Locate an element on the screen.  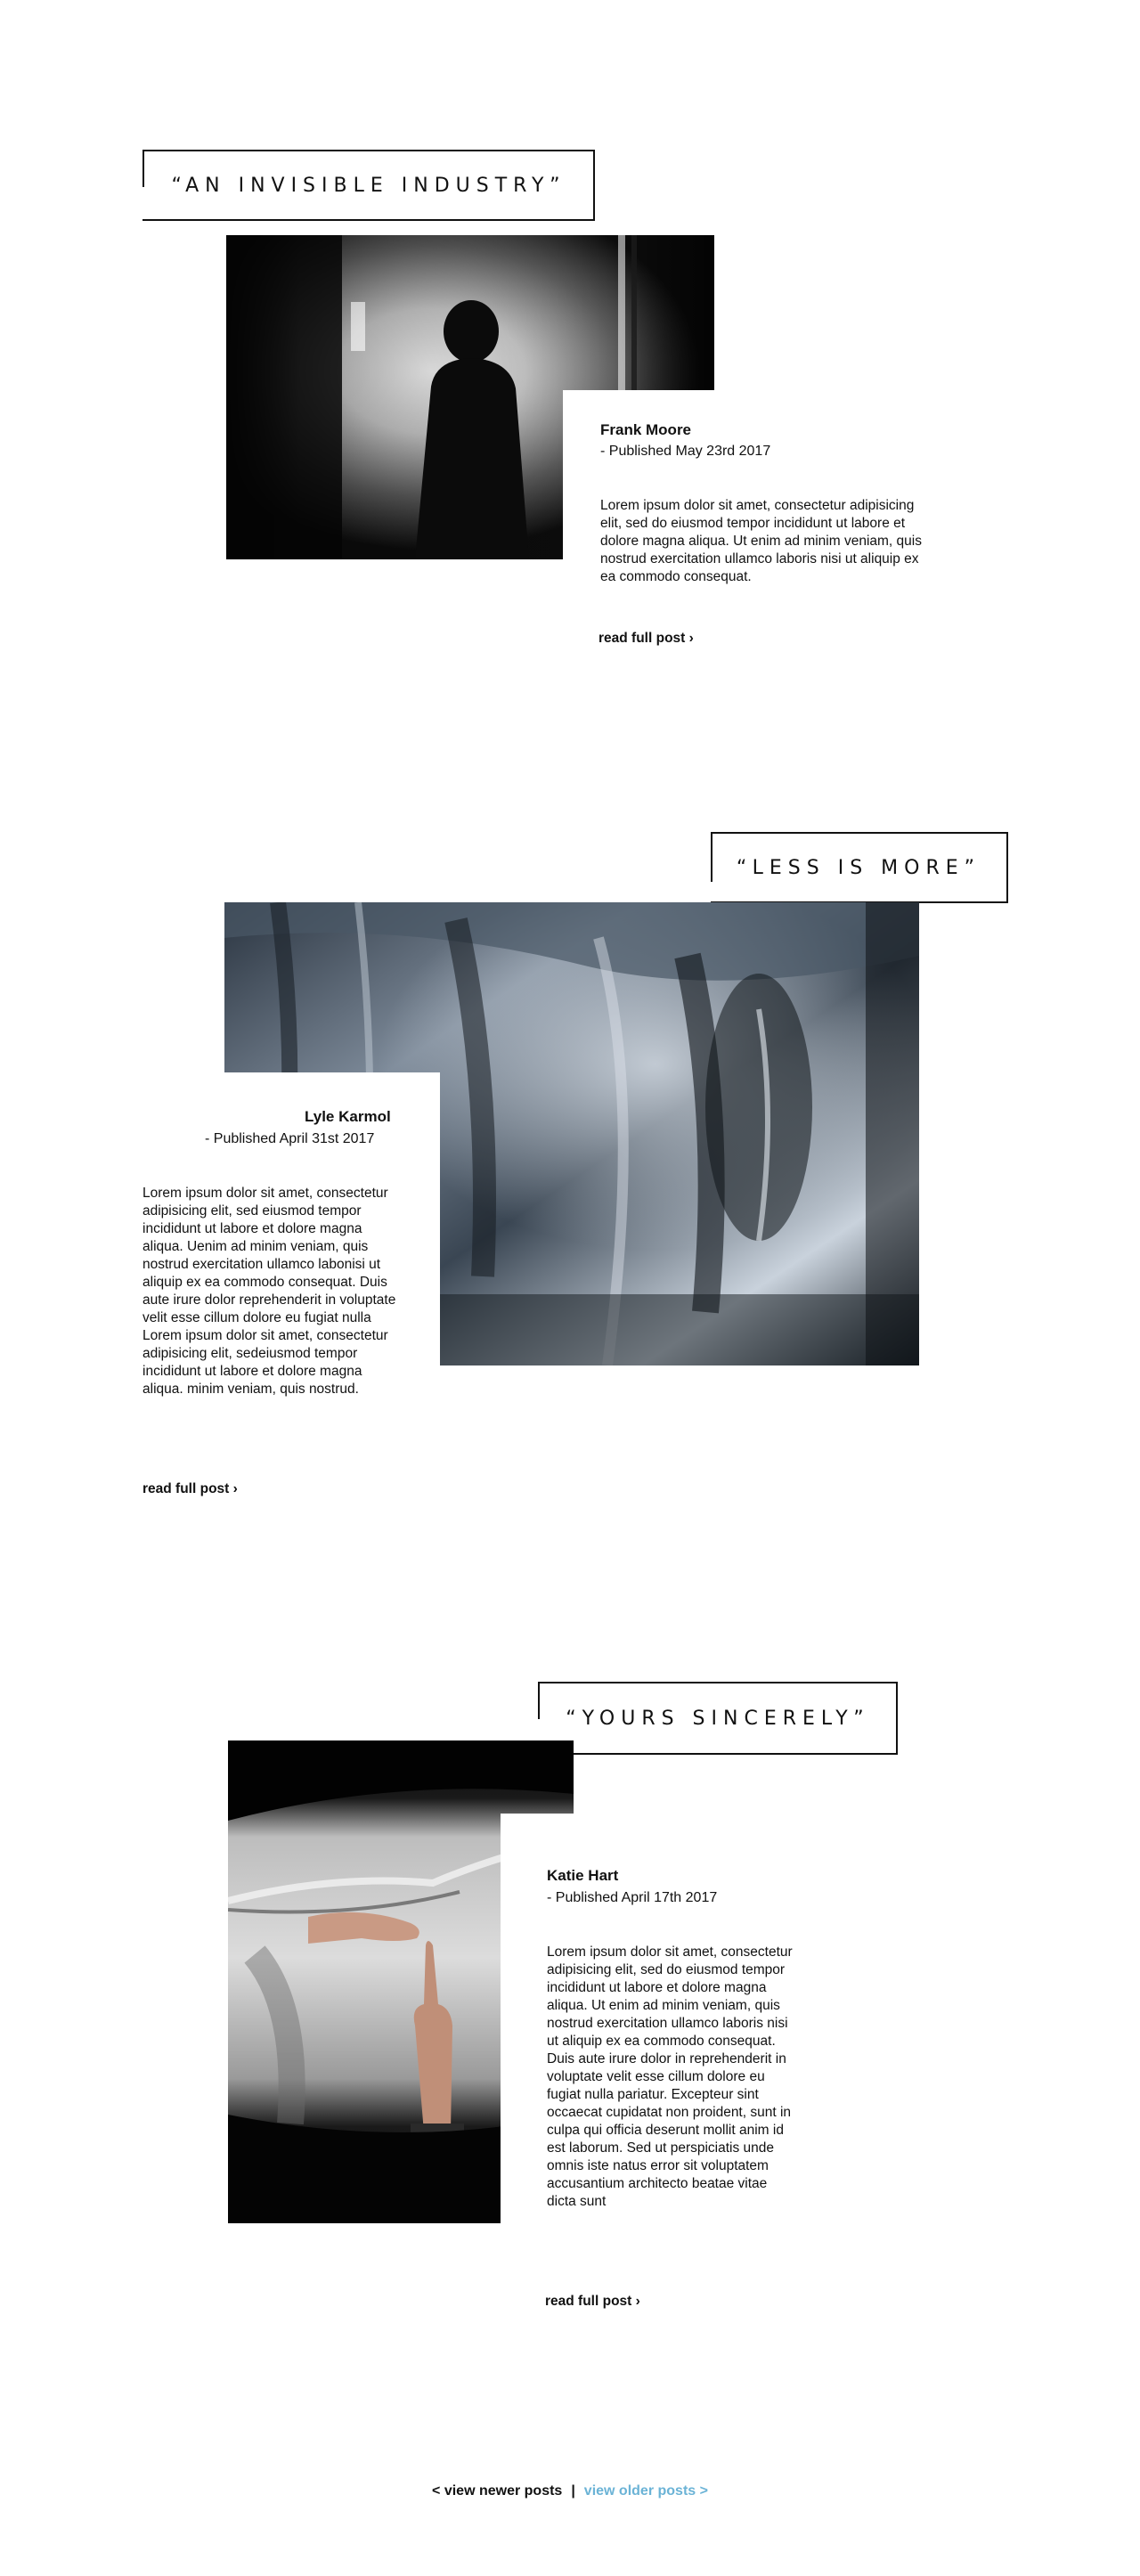
author-name: Lyle Karmol is located at coordinates (348, 1117).